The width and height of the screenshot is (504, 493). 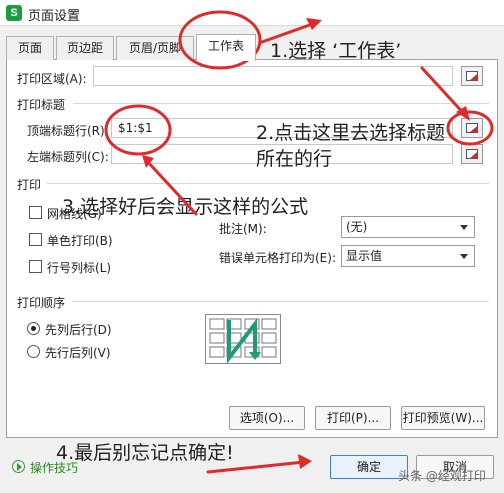 I want to click on print-section-label: 打印, so click(x=29, y=185).